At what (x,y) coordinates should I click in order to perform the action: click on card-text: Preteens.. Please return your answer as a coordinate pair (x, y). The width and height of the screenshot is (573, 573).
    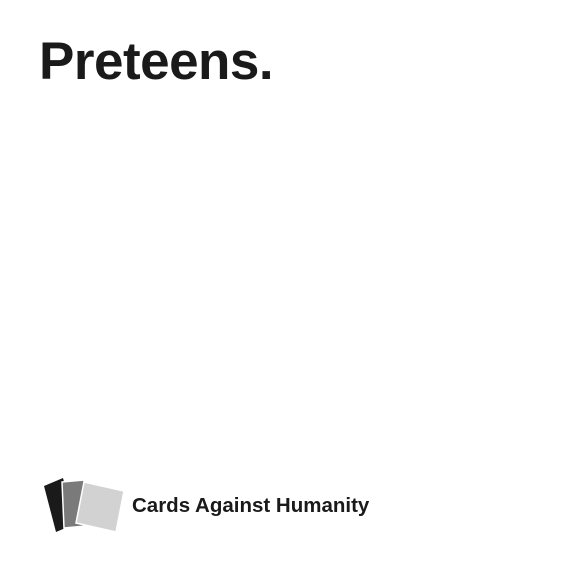
    Looking at the image, I should click on (156, 61).